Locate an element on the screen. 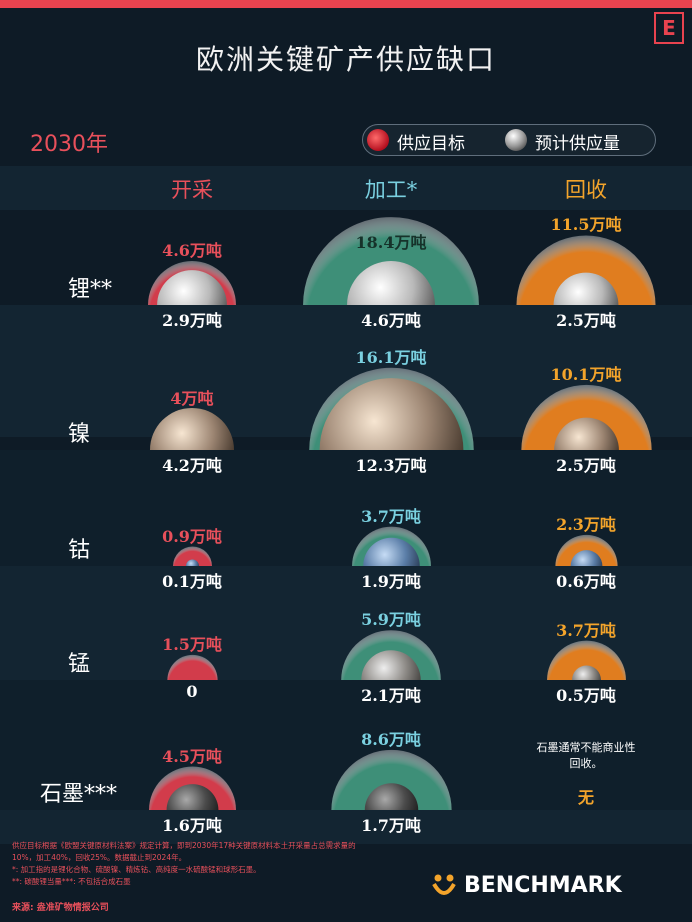 This screenshot has height=922, width=692. forecast-value-label: 0.6万吨 is located at coordinates (586, 581).